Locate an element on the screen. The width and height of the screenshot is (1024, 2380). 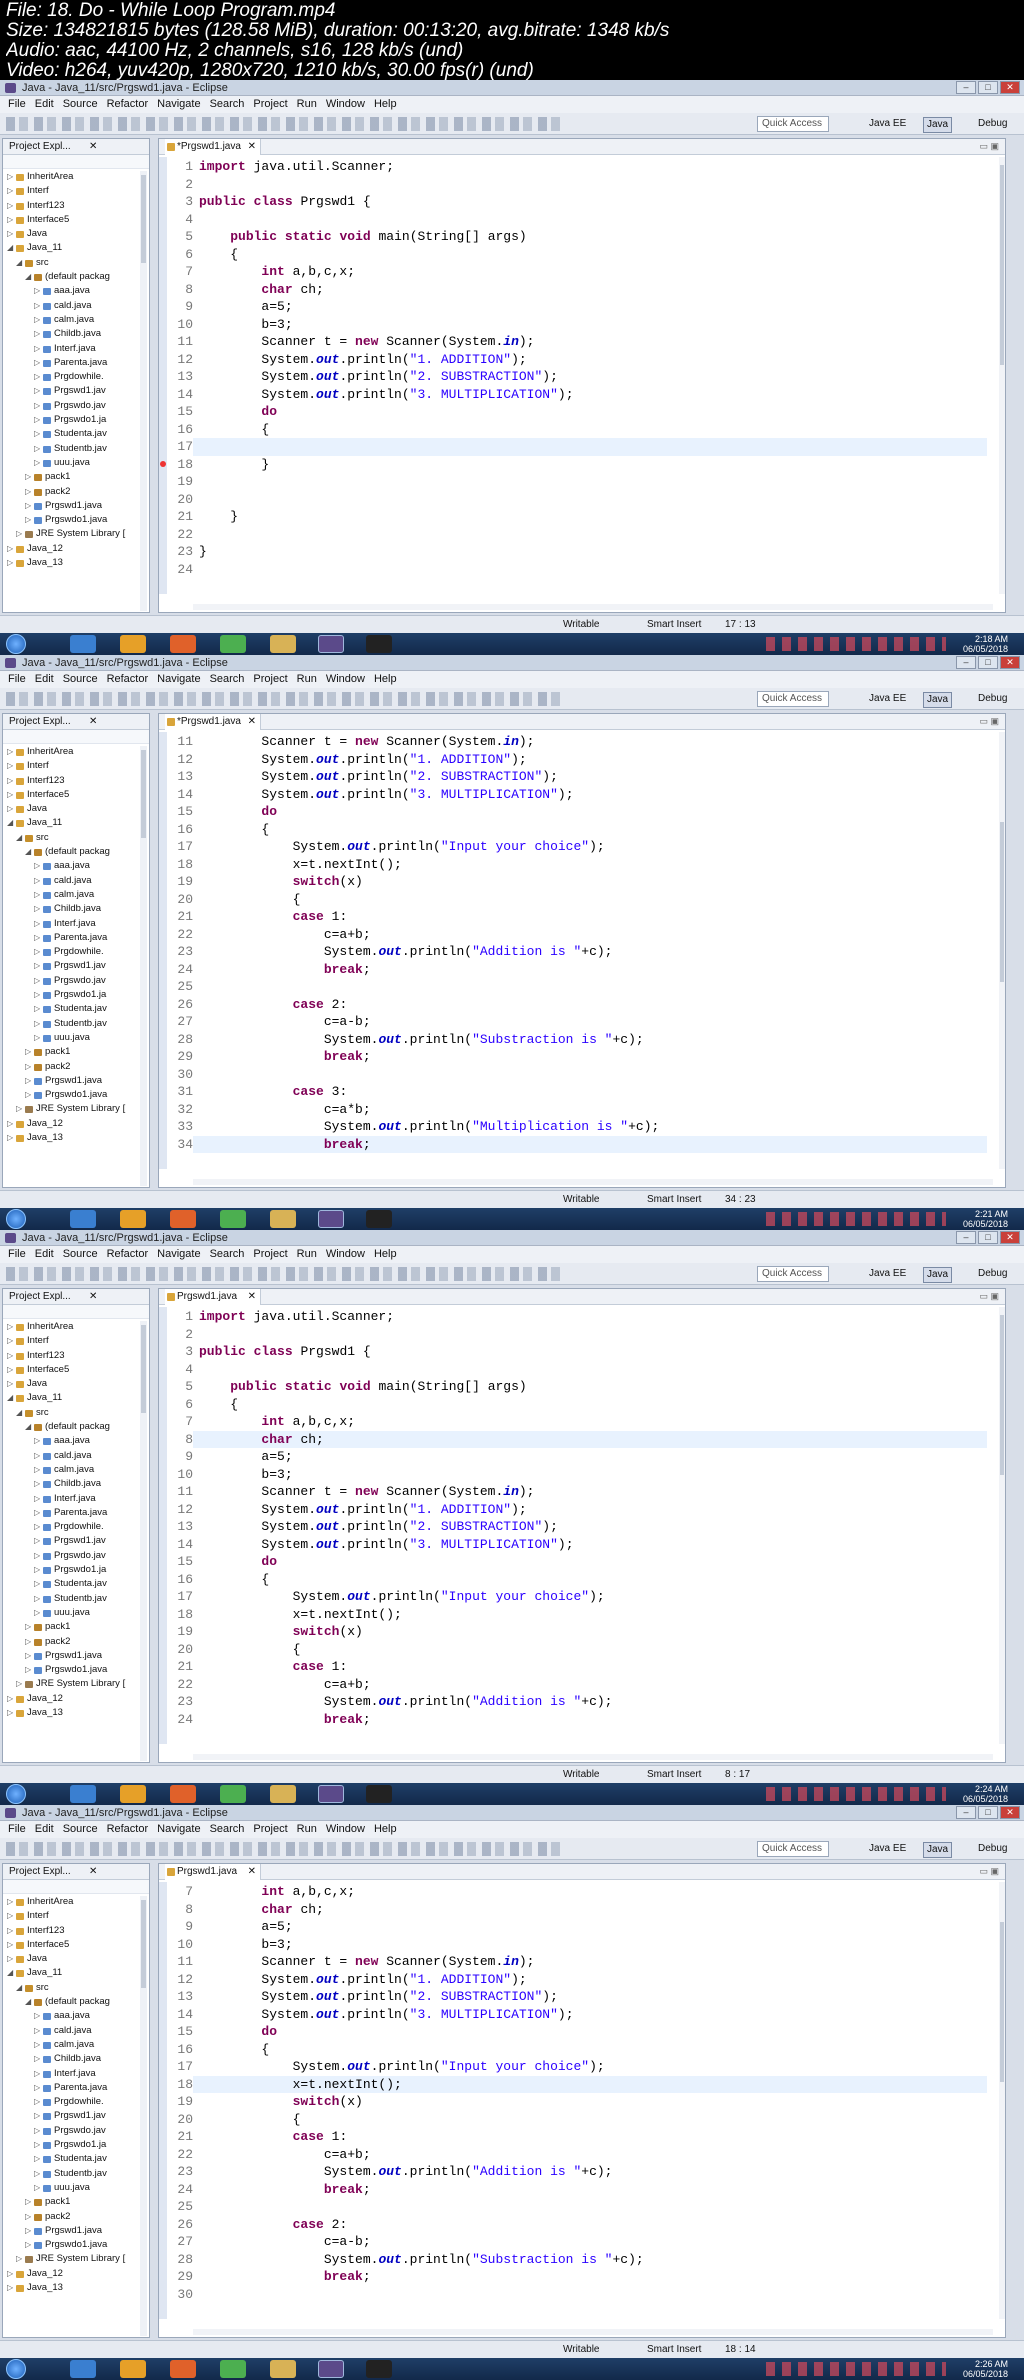
perspective-java-ee: Java EE is located at coordinates (887, 699).